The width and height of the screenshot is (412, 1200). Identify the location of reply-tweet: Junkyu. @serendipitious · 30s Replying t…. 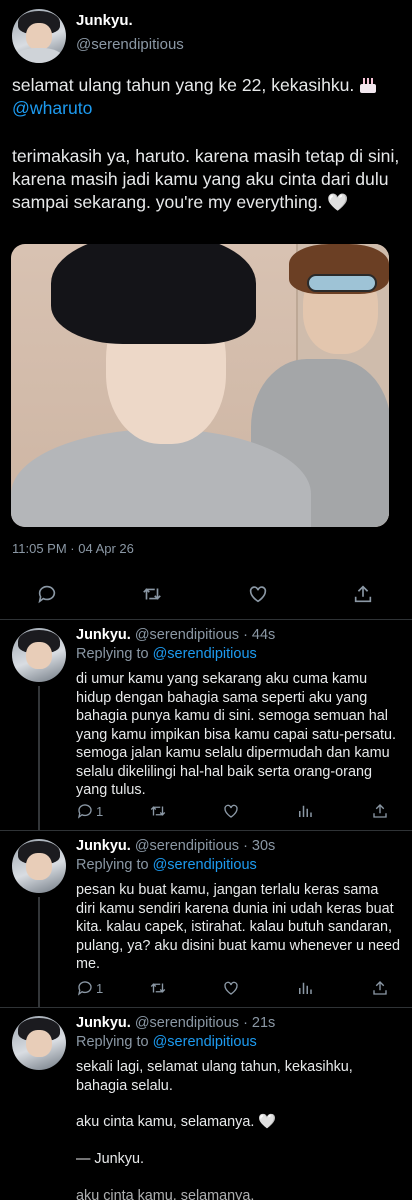
(206, 919).